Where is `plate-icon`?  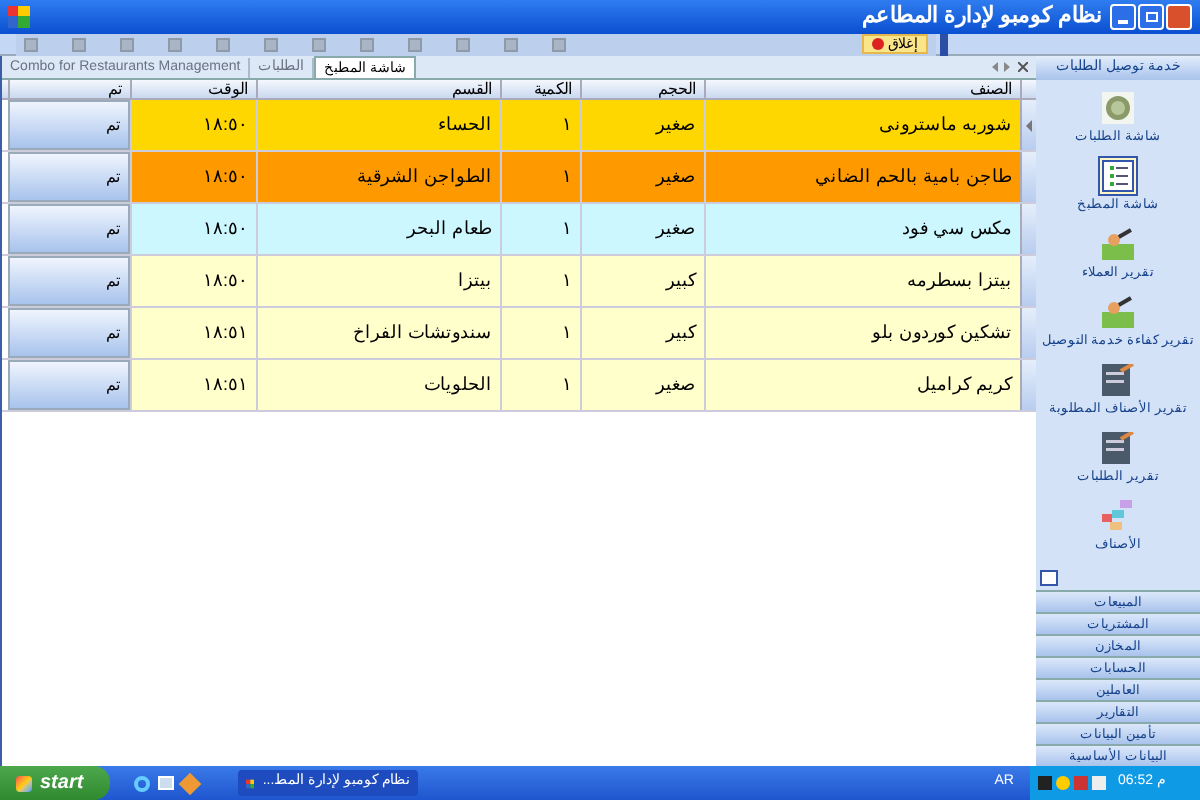 plate-icon is located at coordinates (1118, 108).